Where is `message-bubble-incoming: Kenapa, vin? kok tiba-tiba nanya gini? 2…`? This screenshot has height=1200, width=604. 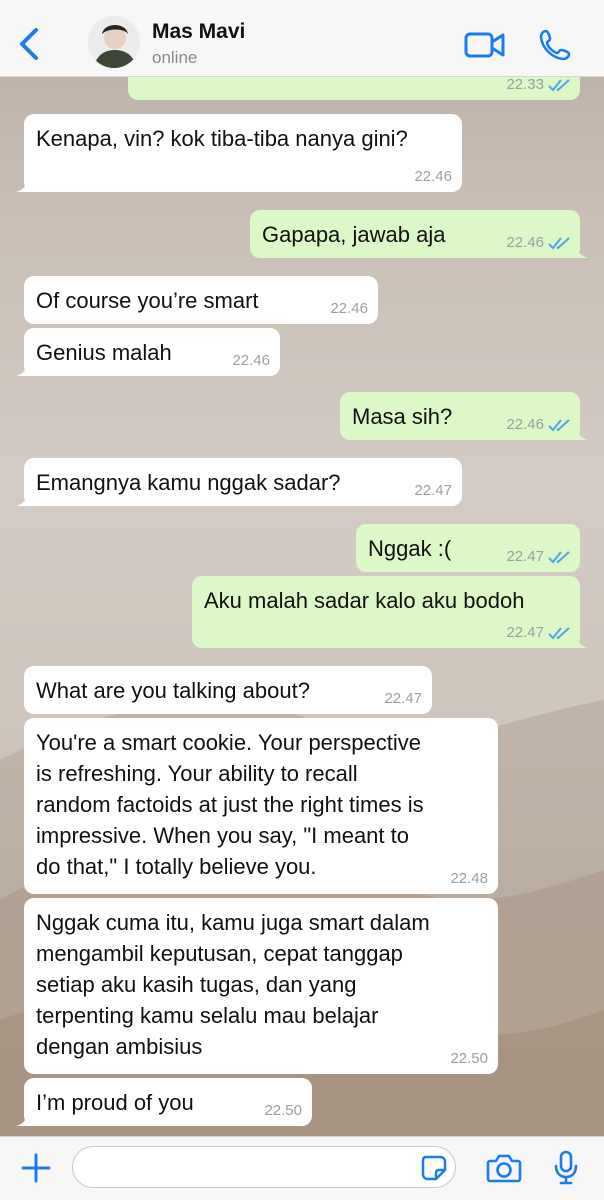
message-bubble-incoming: Kenapa, vin? kok tiba-tiba nanya gini? 2… is located at coordinates (239, 153).